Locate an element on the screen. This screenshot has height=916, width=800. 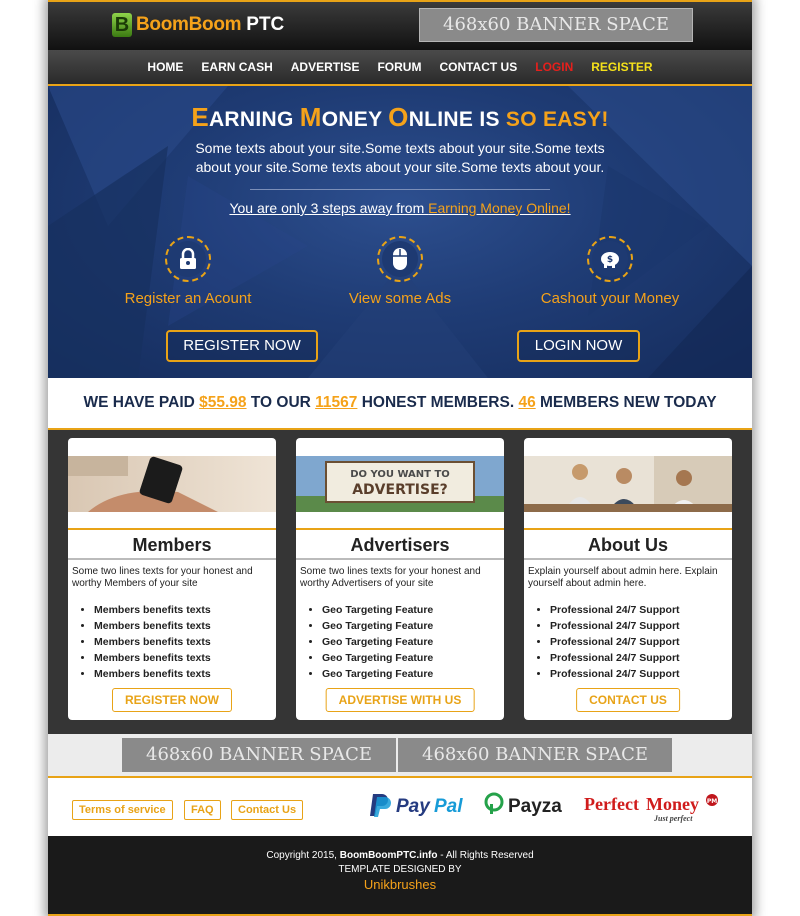
designer-name: Unikbrushes is located at coordinates (400, 884).